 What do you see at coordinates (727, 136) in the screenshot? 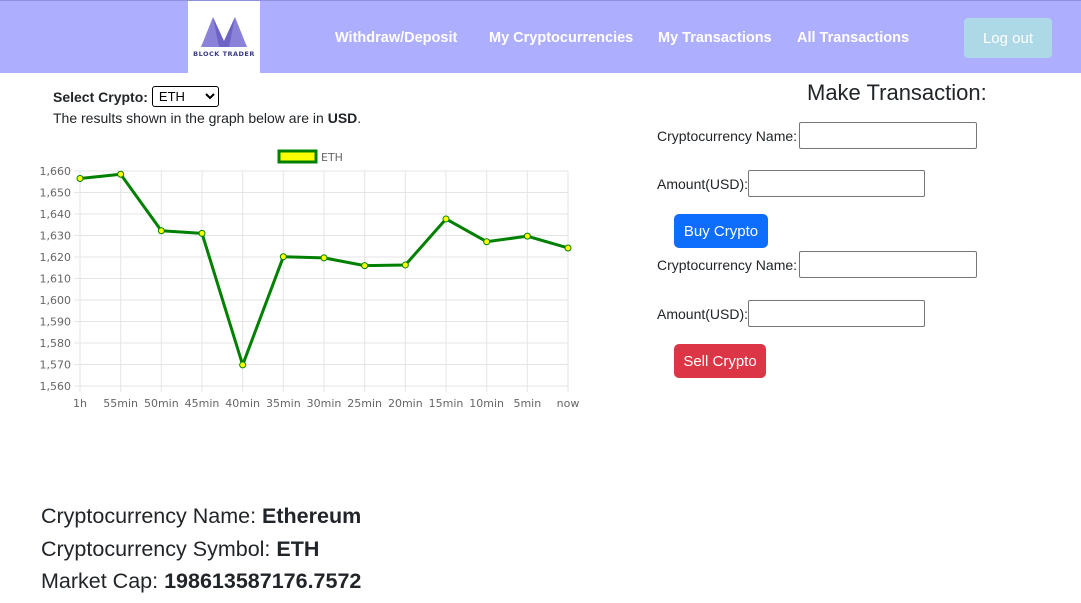
I see `buy-name-label: Cryptocurrency Name:` at bounding box center [727, 136].